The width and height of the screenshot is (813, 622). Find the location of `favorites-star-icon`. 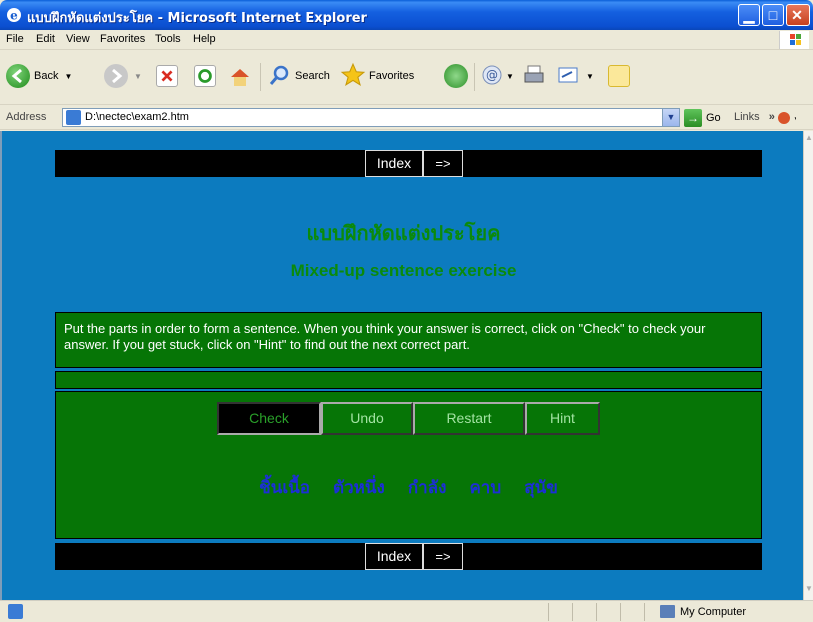

favorites-star-icon is located at coordinates (353, 76).